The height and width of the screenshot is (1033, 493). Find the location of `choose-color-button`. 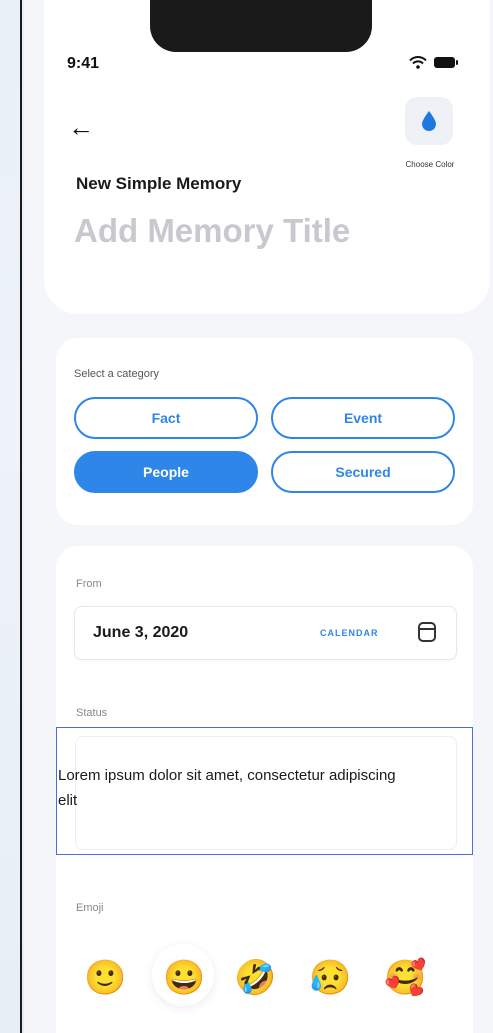

choose-color-button is located at coordinates (429, 121).